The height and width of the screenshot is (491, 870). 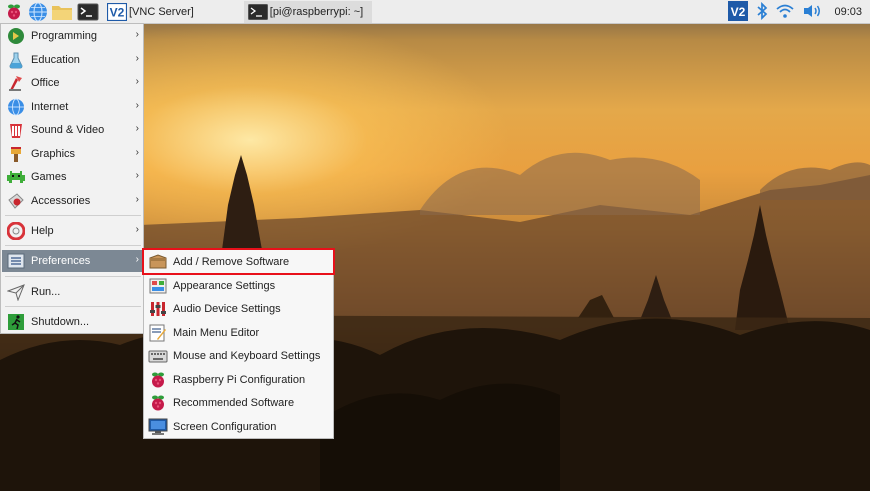 I want to click on menu-item-help: Help ›, so click(x=72, y=231).